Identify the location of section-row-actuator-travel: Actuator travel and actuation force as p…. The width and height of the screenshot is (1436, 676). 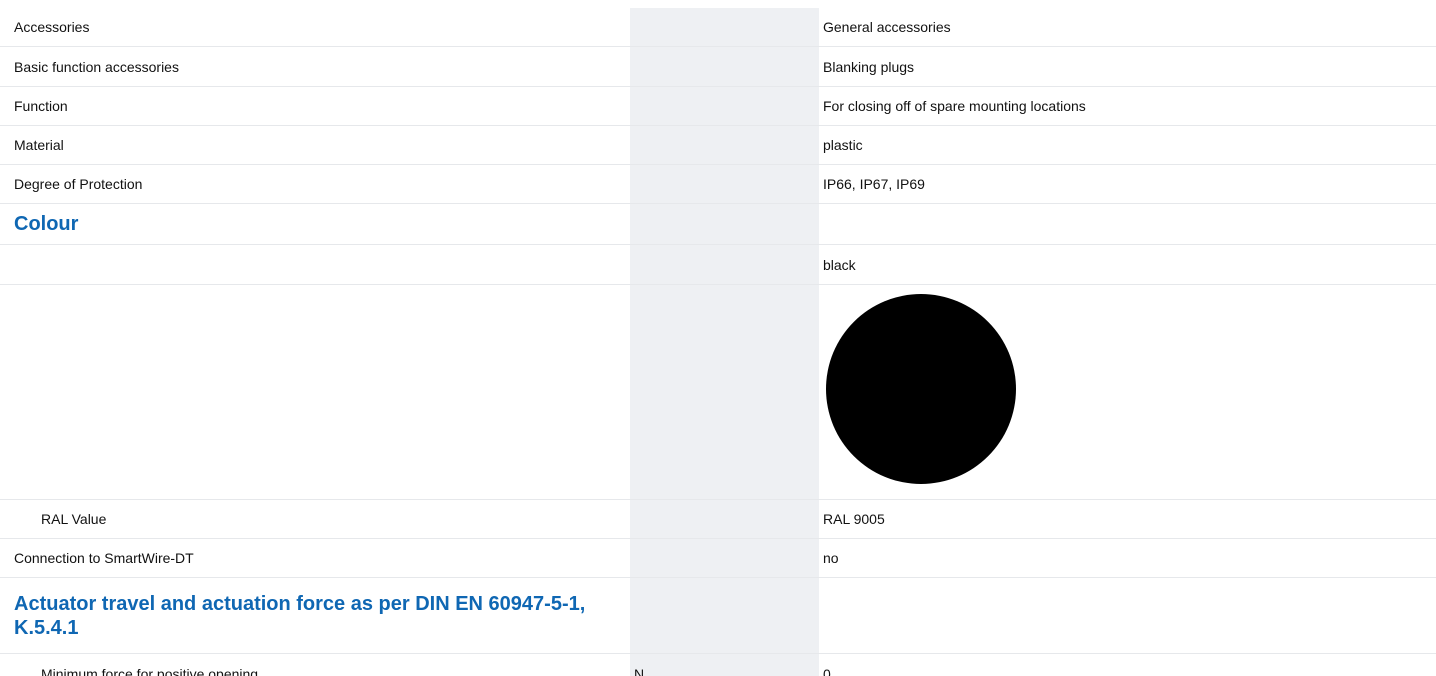
(718, 616).